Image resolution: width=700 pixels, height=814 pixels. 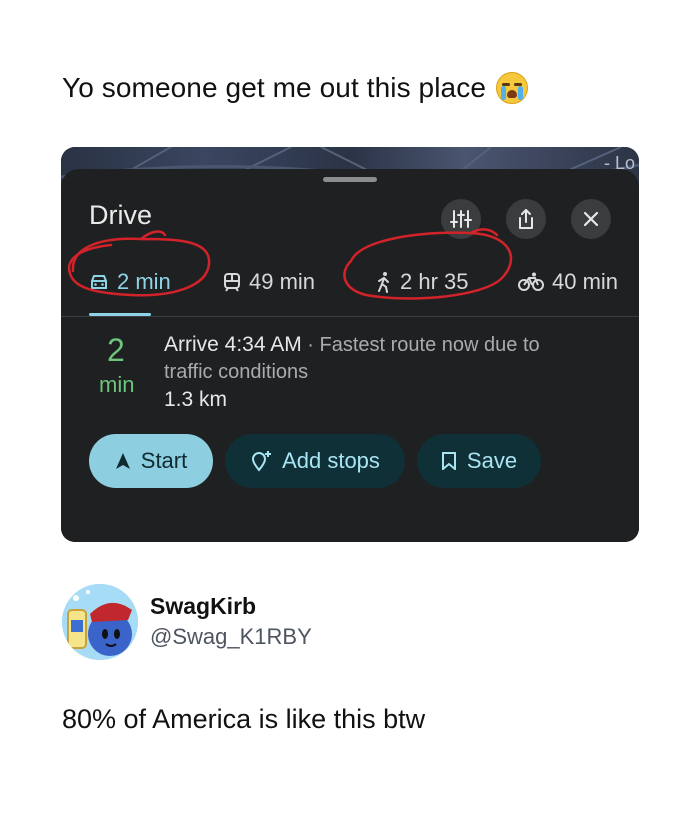 I want to click on start-button-label: Start, so click(x=164, y=460).